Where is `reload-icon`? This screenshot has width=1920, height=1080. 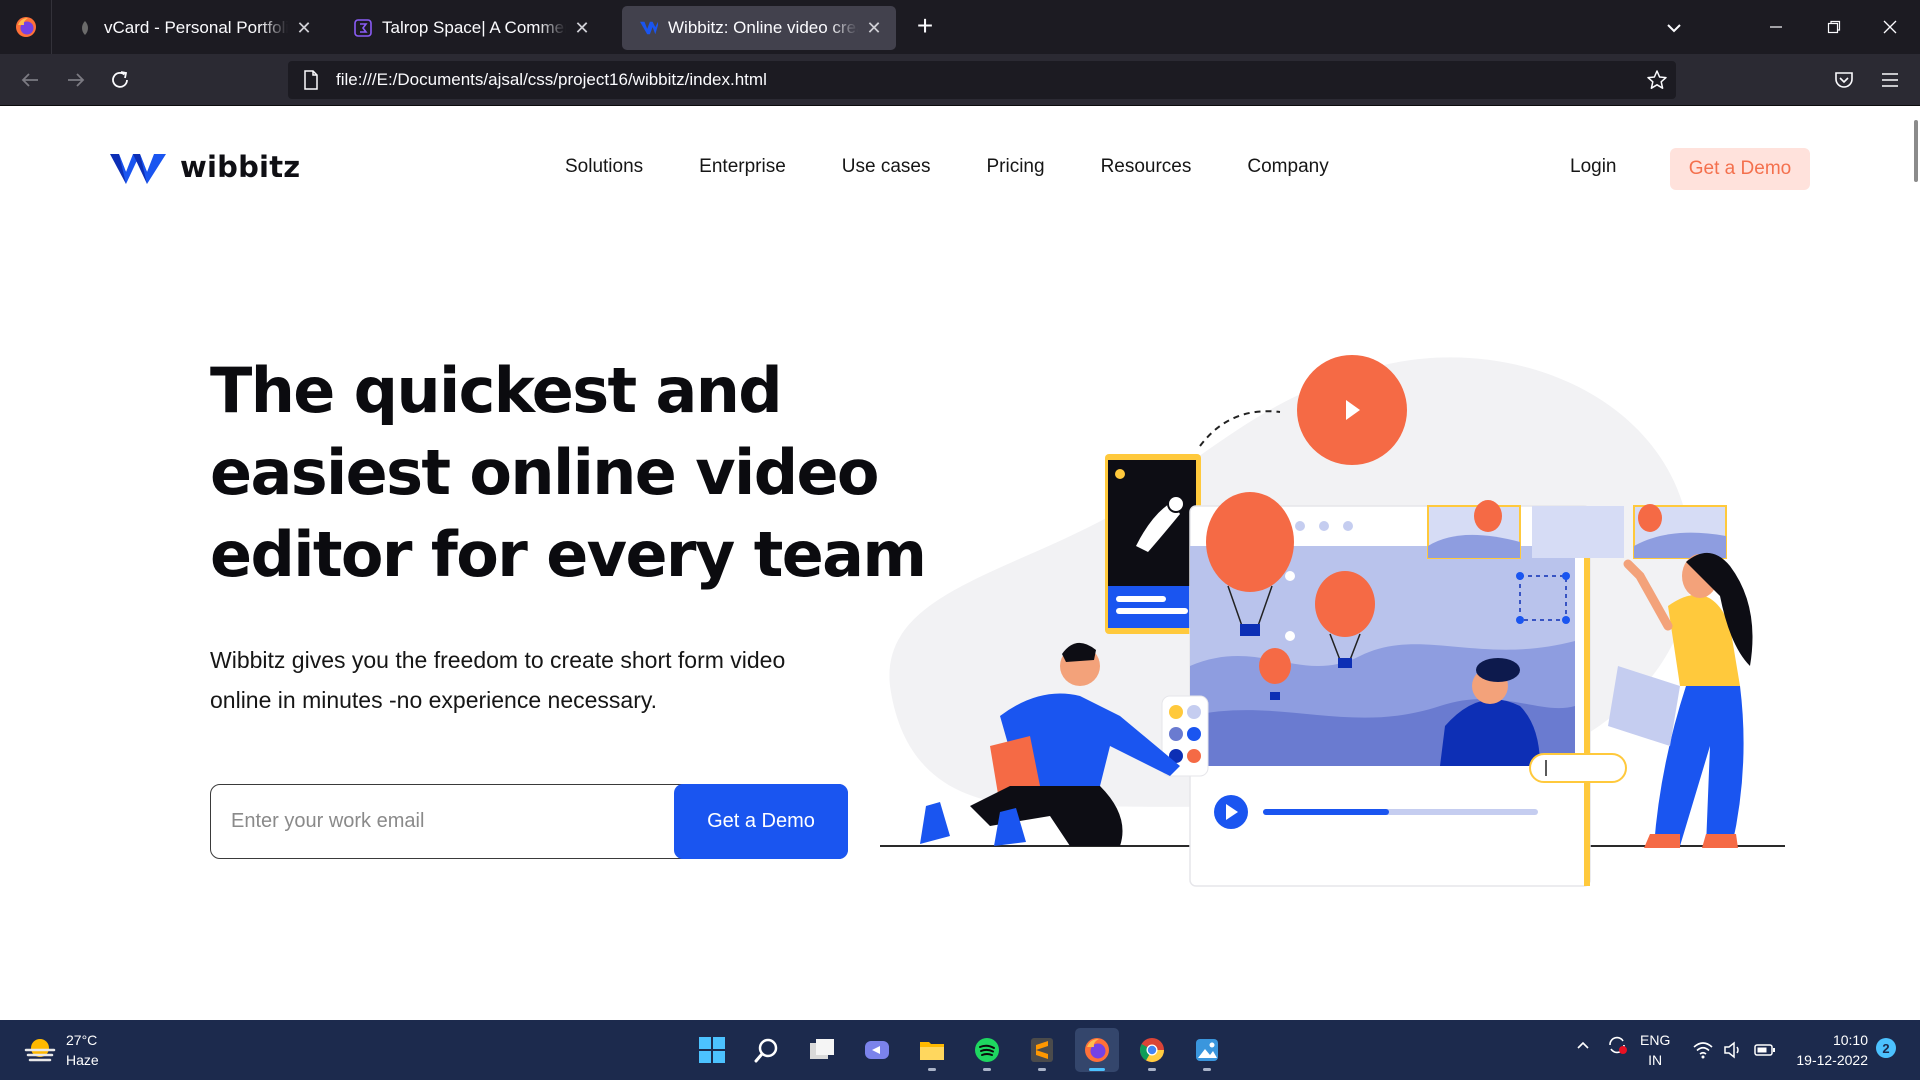 reload-icon is located at coordinates (120, 80).